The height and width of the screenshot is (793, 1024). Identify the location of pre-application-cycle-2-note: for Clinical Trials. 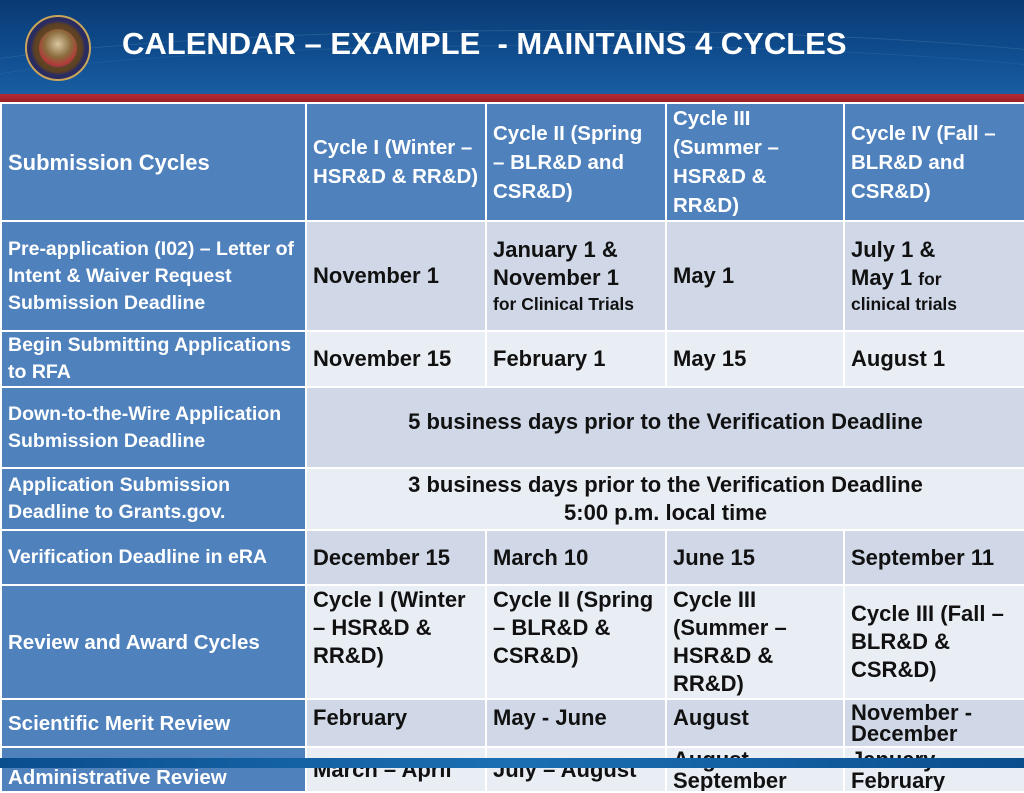
(564, 304).